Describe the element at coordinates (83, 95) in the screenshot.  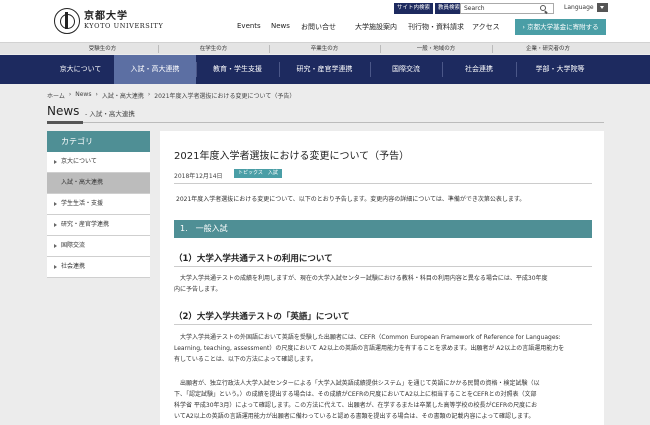
I see `breadcrumb-news: News` at that location.